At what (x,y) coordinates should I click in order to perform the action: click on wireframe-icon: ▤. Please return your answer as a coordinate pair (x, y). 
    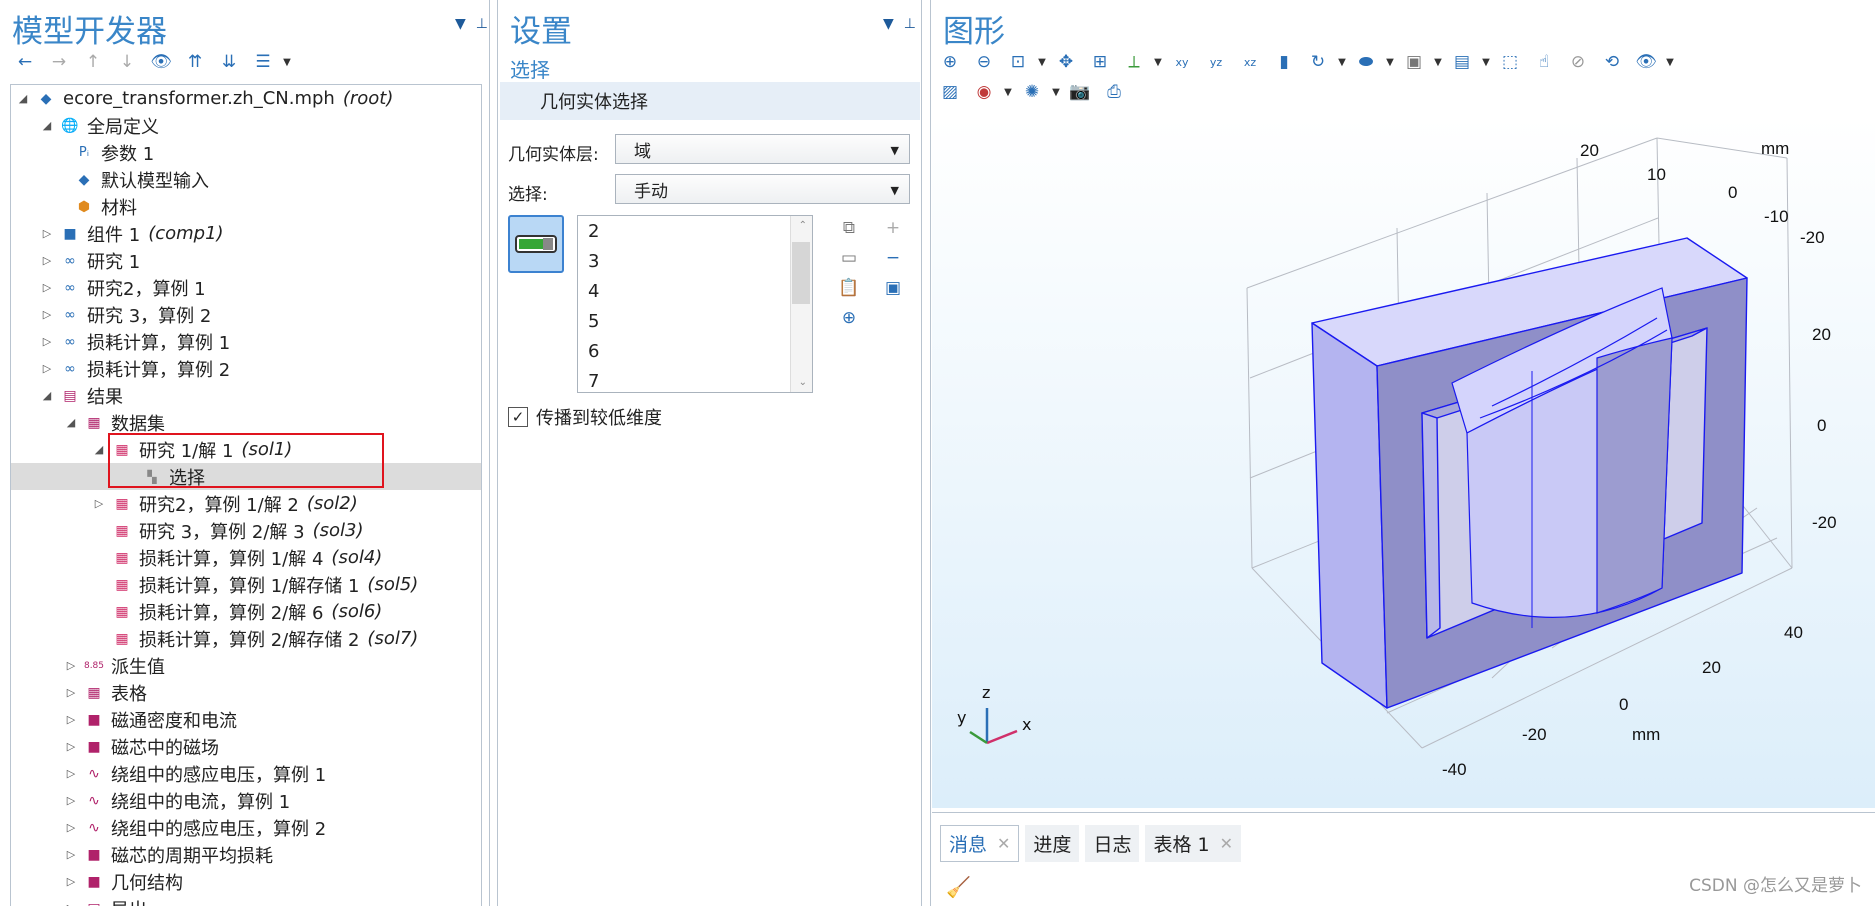
    Looking at the image, I should click on (1462, 62).